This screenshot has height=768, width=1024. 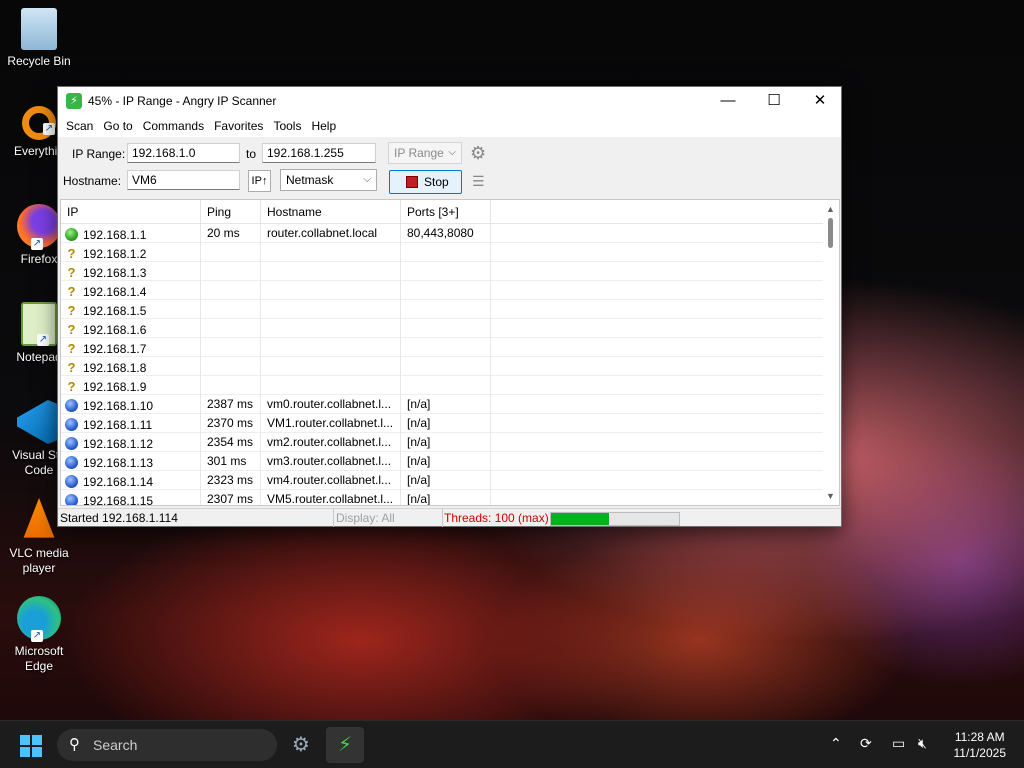 I want to click on ip-from-field, so click(x=183, y=153).